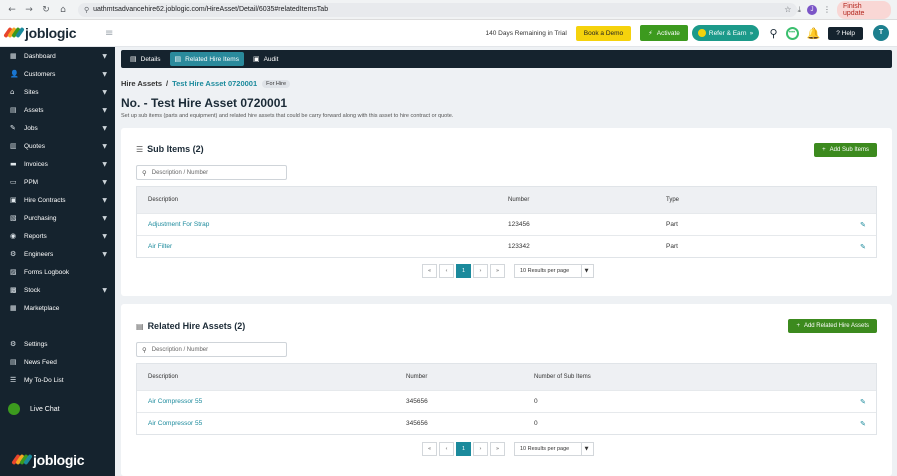 The height and width of the screenshot is (476, 897). Describe the element at coordinates (672, 200) in the screenshot. I see `column-header-type: Type` at that location.